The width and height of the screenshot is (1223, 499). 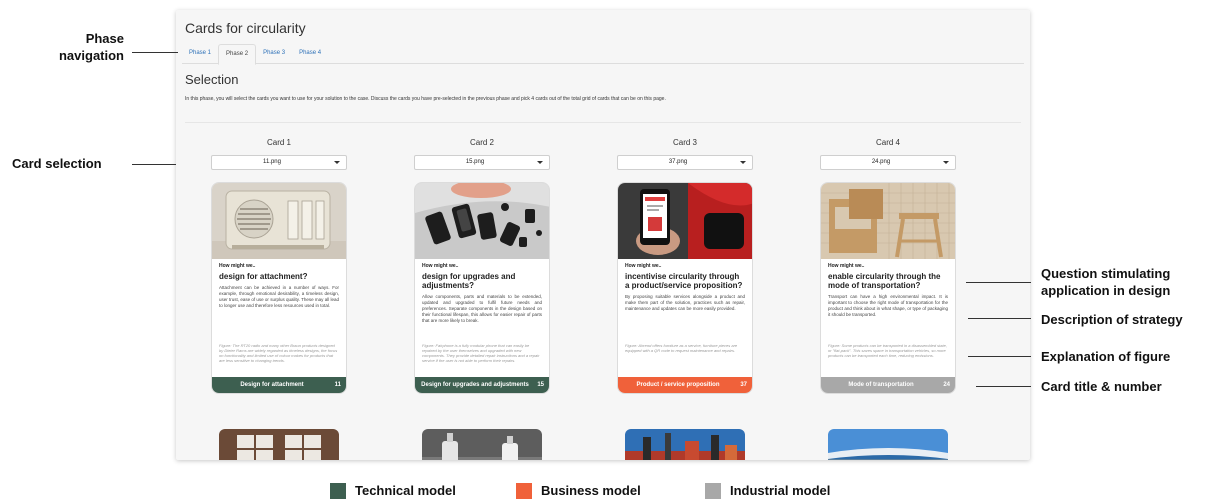 What do you see at coordinates (469, 281) in the screenshot?
I see `card-question: design for upgrades and adjustments?` at bounding box center [469, 281].